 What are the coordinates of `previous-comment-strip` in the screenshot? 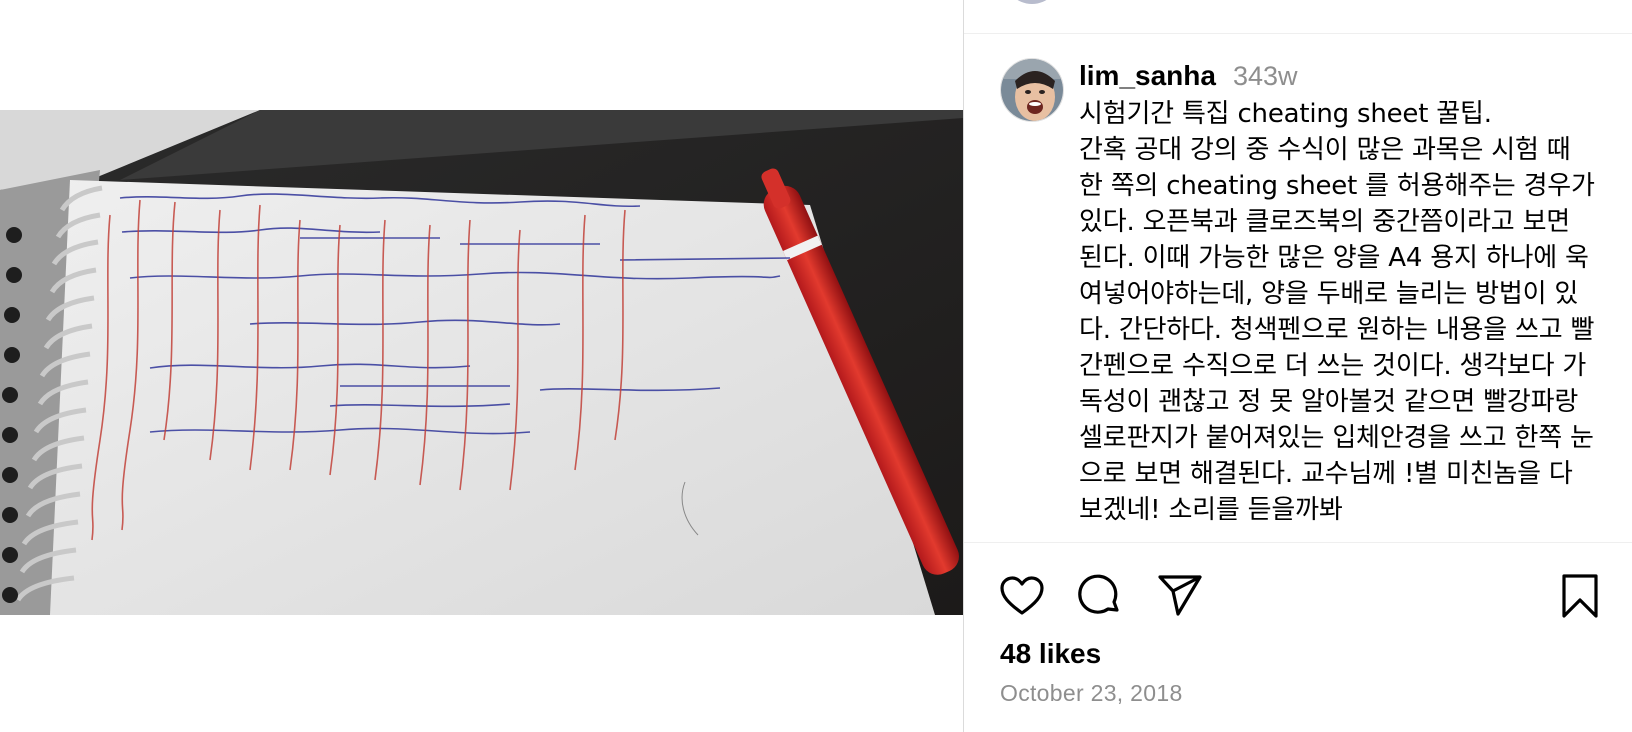 It's located at (1298, 17).